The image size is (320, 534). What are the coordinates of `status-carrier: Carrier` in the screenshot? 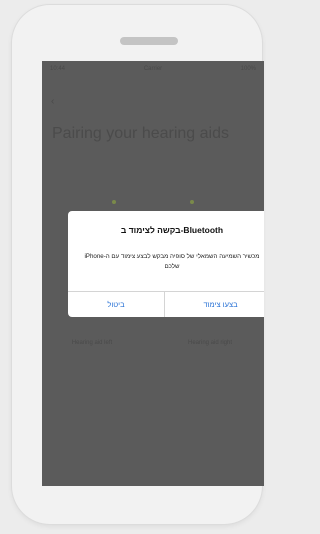 It's located at (153, 69).